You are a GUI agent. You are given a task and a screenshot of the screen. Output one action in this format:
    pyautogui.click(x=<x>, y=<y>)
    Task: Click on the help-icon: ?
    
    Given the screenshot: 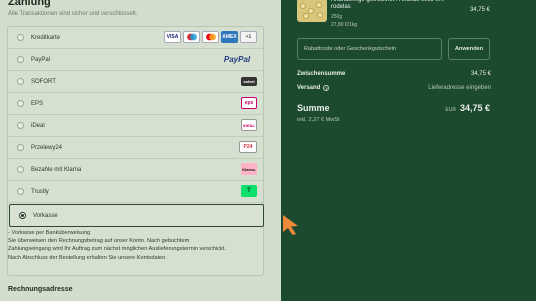 What is the action you would take?
    pyautogui.click(x=326, y=88)
    